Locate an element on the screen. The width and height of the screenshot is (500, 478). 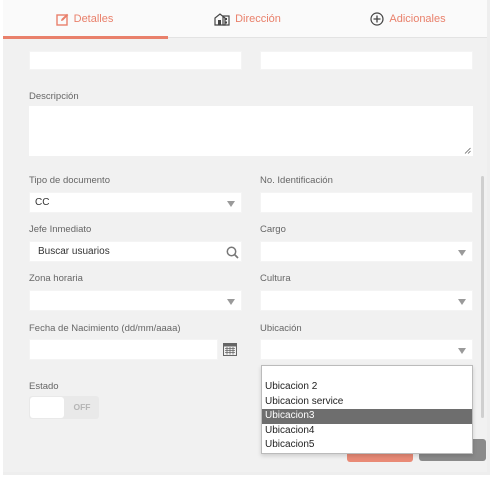
cultura-select is located at coordinates (366, 300).